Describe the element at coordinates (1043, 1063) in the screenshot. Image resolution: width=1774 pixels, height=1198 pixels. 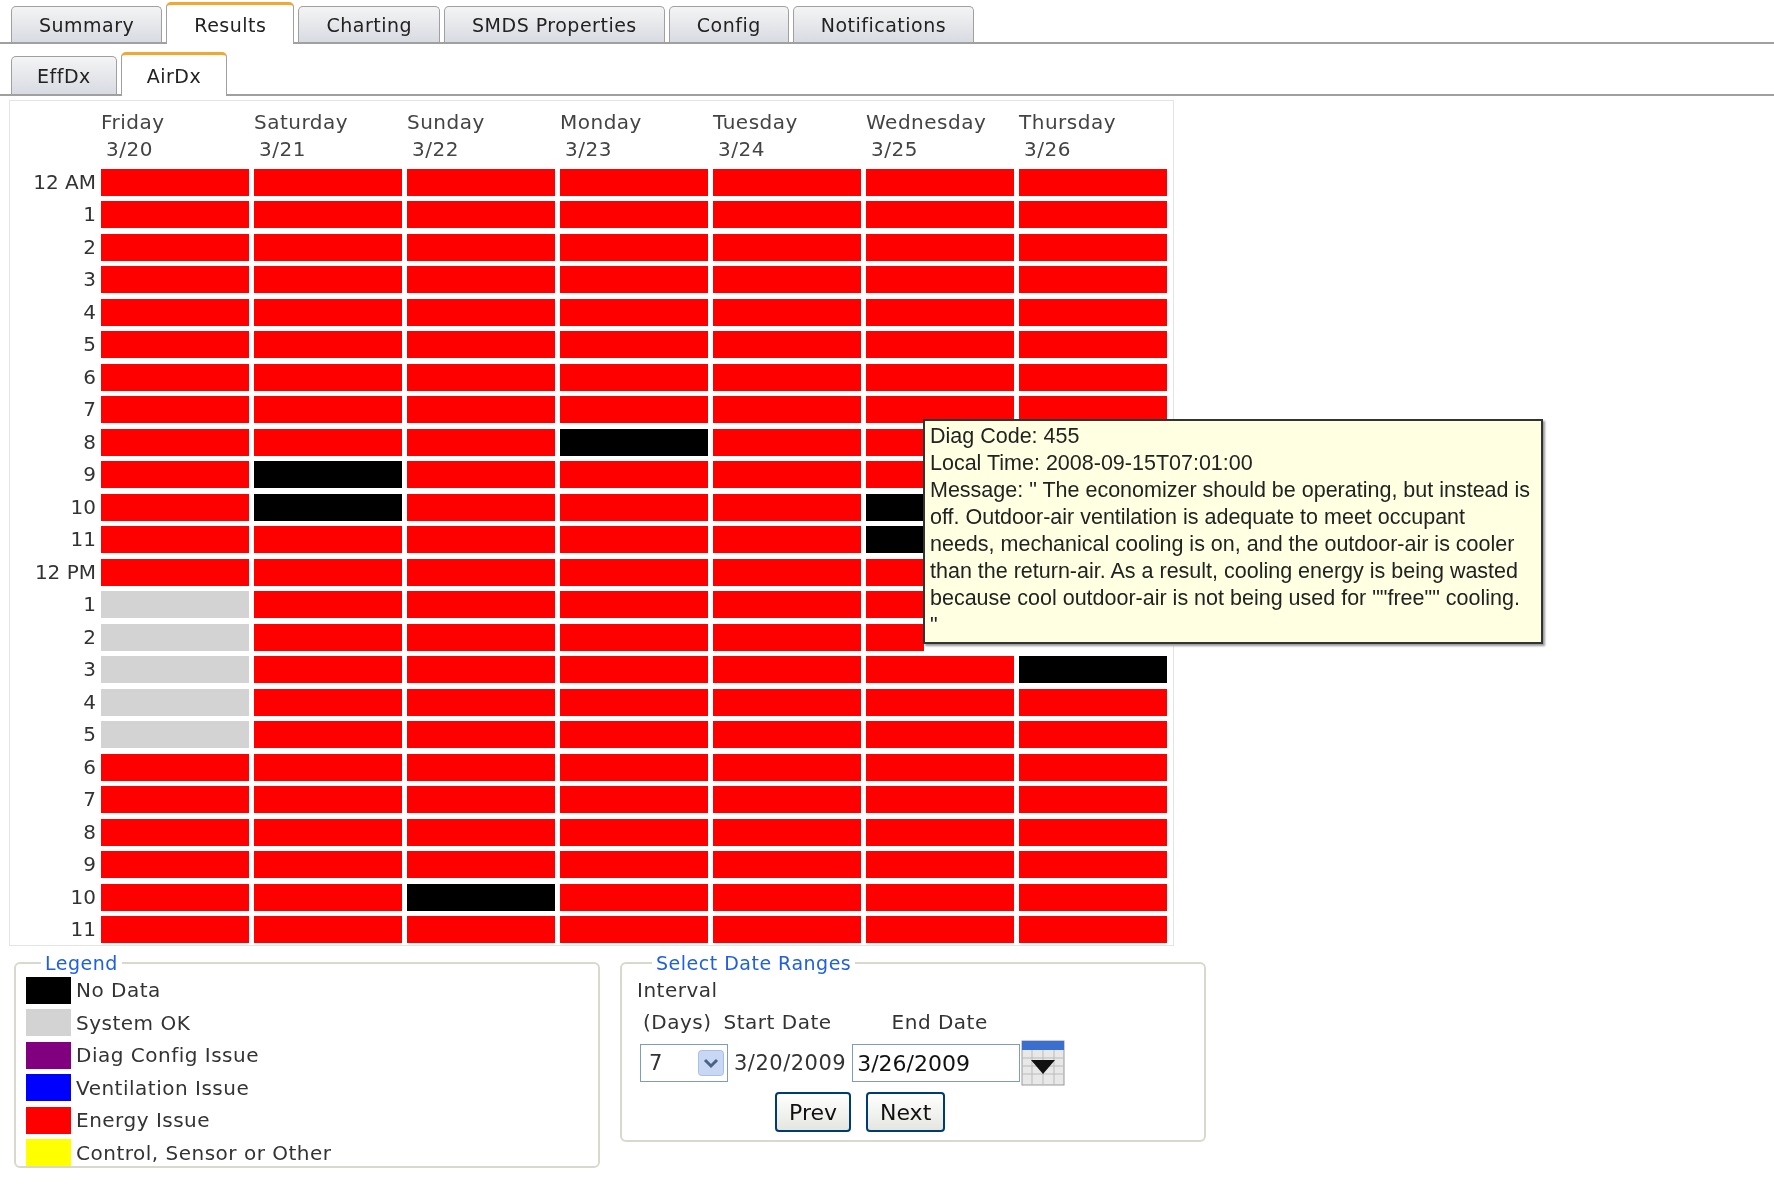
I see `calendar-icon` at that location.